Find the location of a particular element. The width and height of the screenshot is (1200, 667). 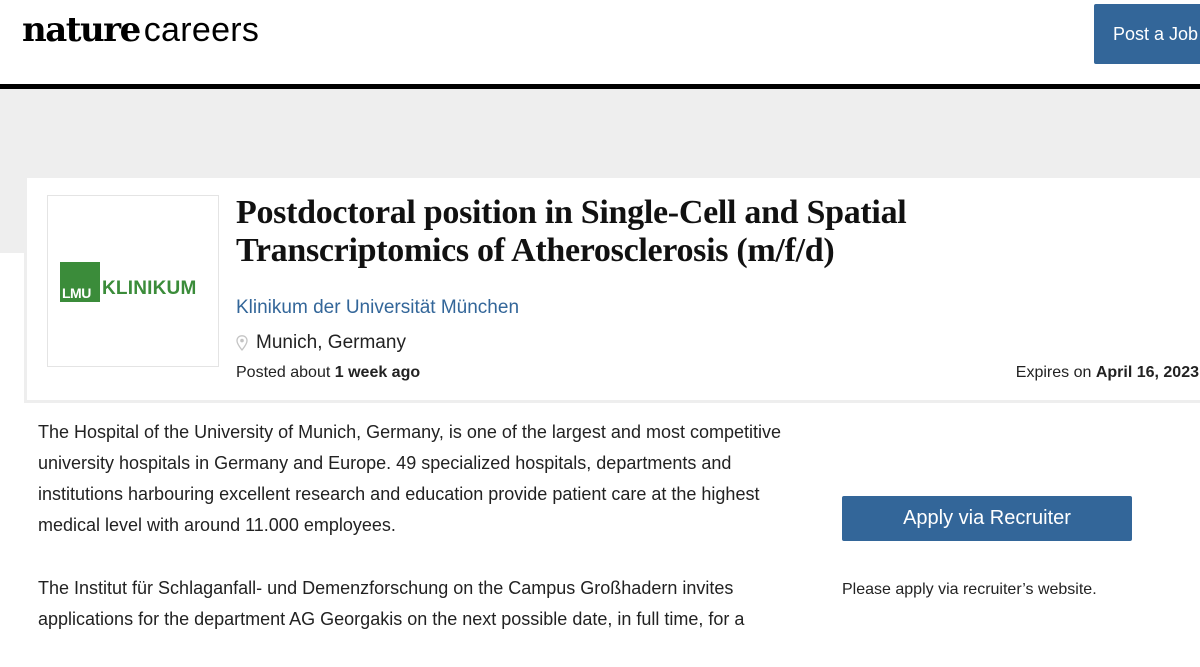

logo-careers-text: careers is located at coordinates (201, 30).